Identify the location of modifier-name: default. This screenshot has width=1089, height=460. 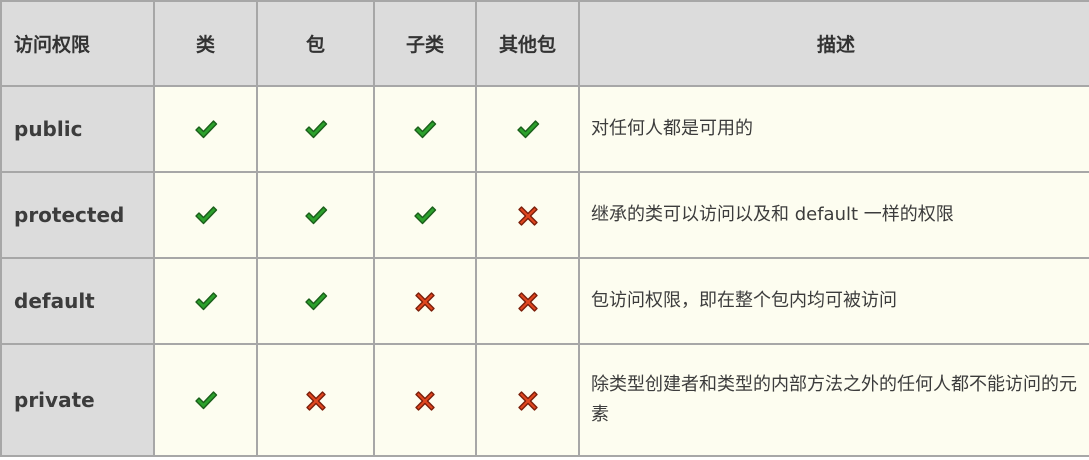
(77, 301).